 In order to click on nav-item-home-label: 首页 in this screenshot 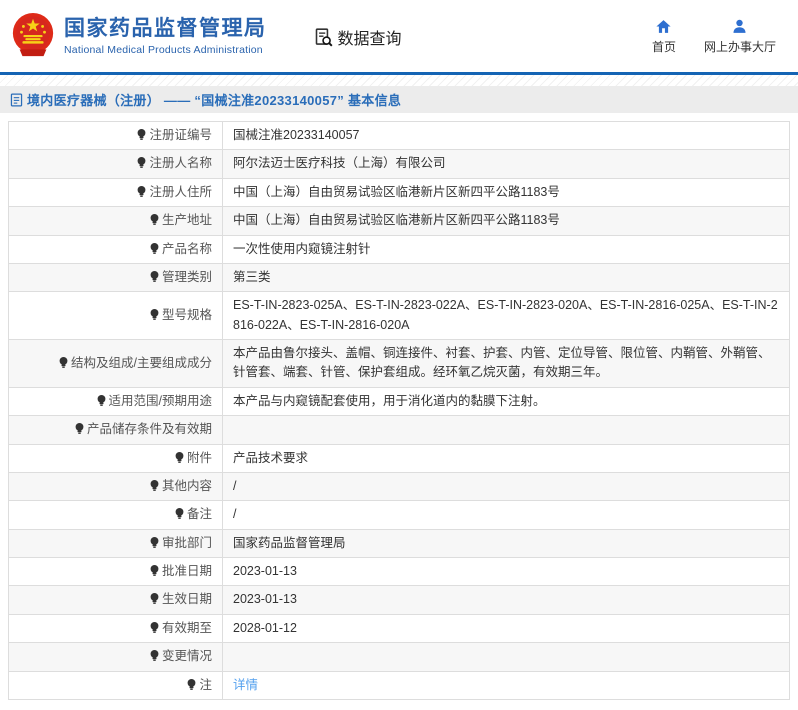, I will do `click(663, 46)`.